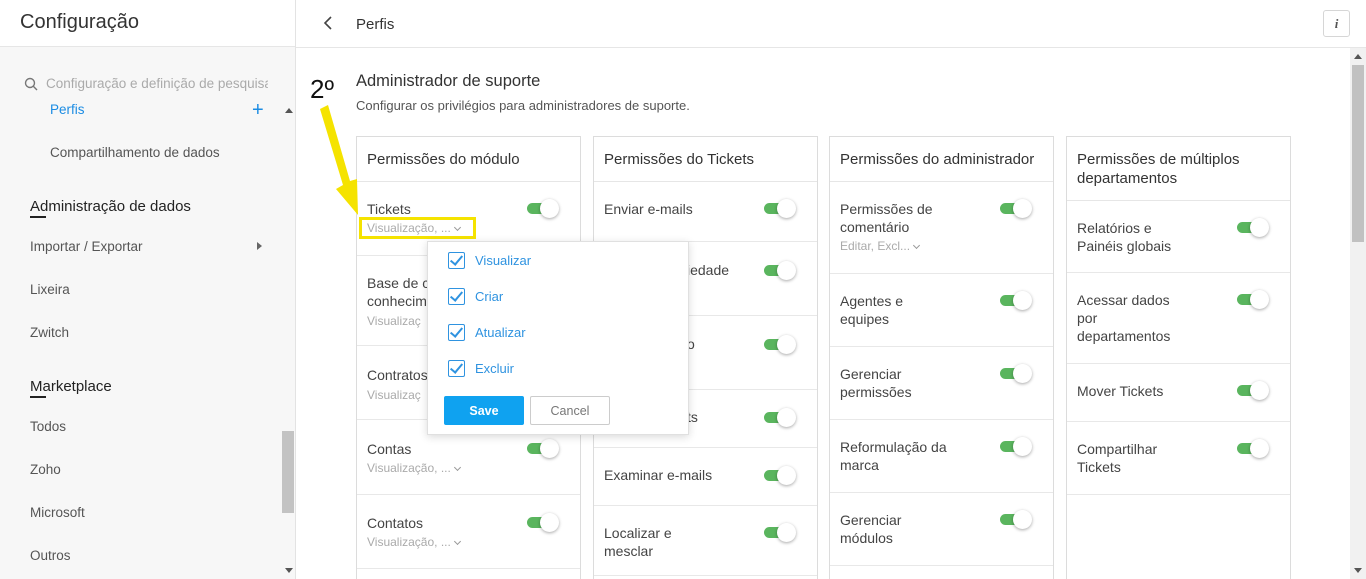 The height and width of the screenshot is (579, 1366). What do you see at coordinates (875, 227) in the screenshot?
I see `row-label: comentário` at bounding box center [875, 227].